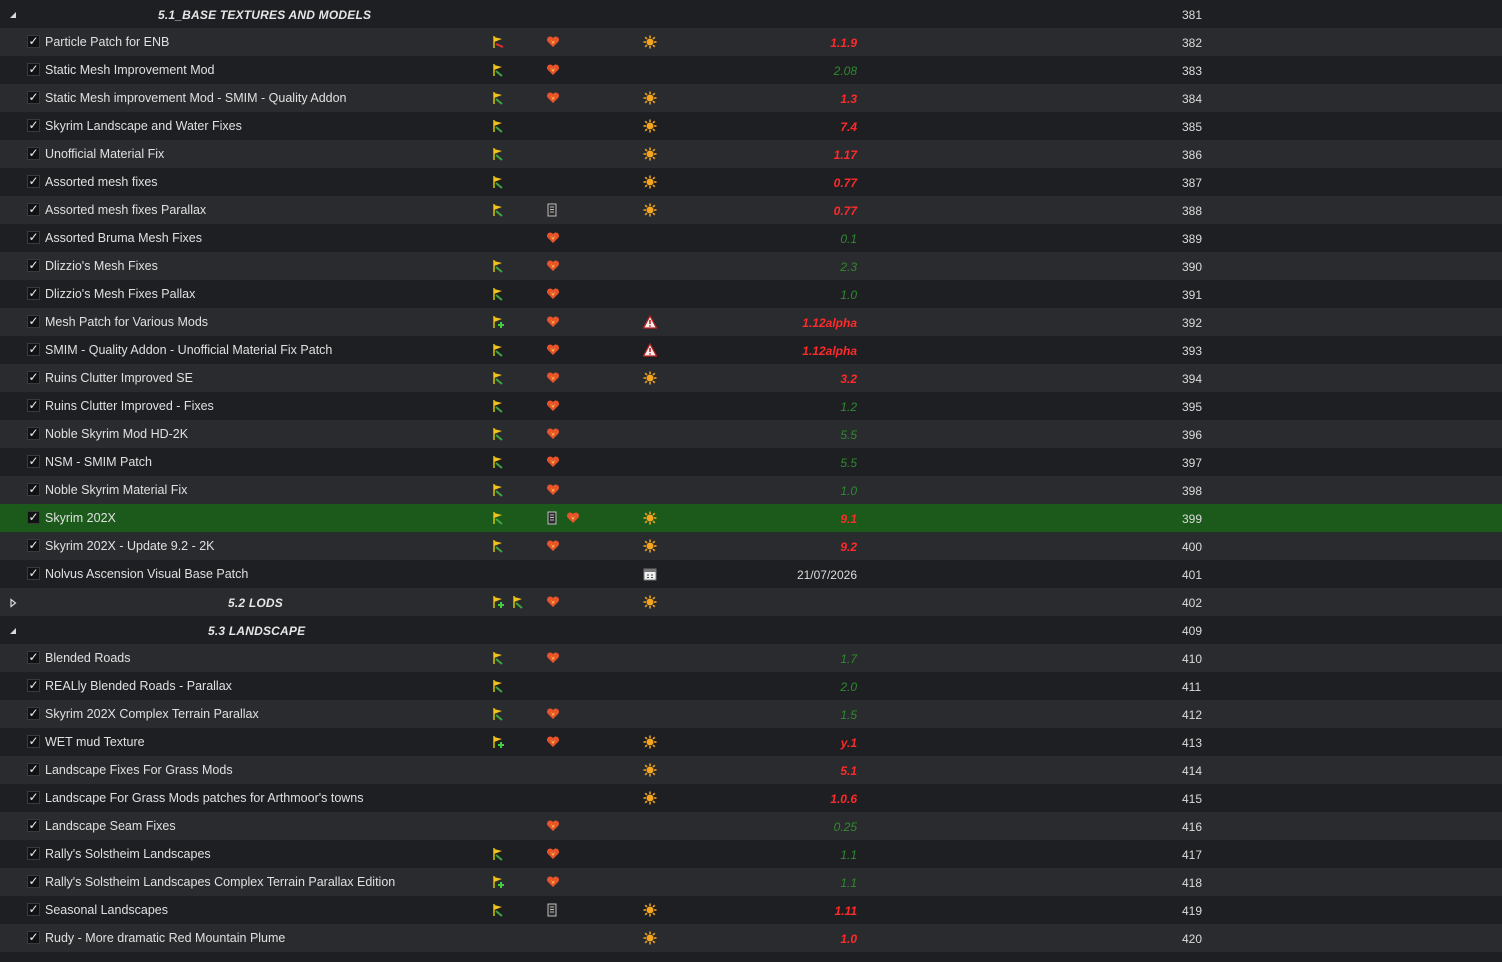 This screenshot has height=962, width=1502. What do you see at coordinates (843, 799) in the screenshot?
I see `mod-version: 1.0.6` at bounding box center [843, 799].